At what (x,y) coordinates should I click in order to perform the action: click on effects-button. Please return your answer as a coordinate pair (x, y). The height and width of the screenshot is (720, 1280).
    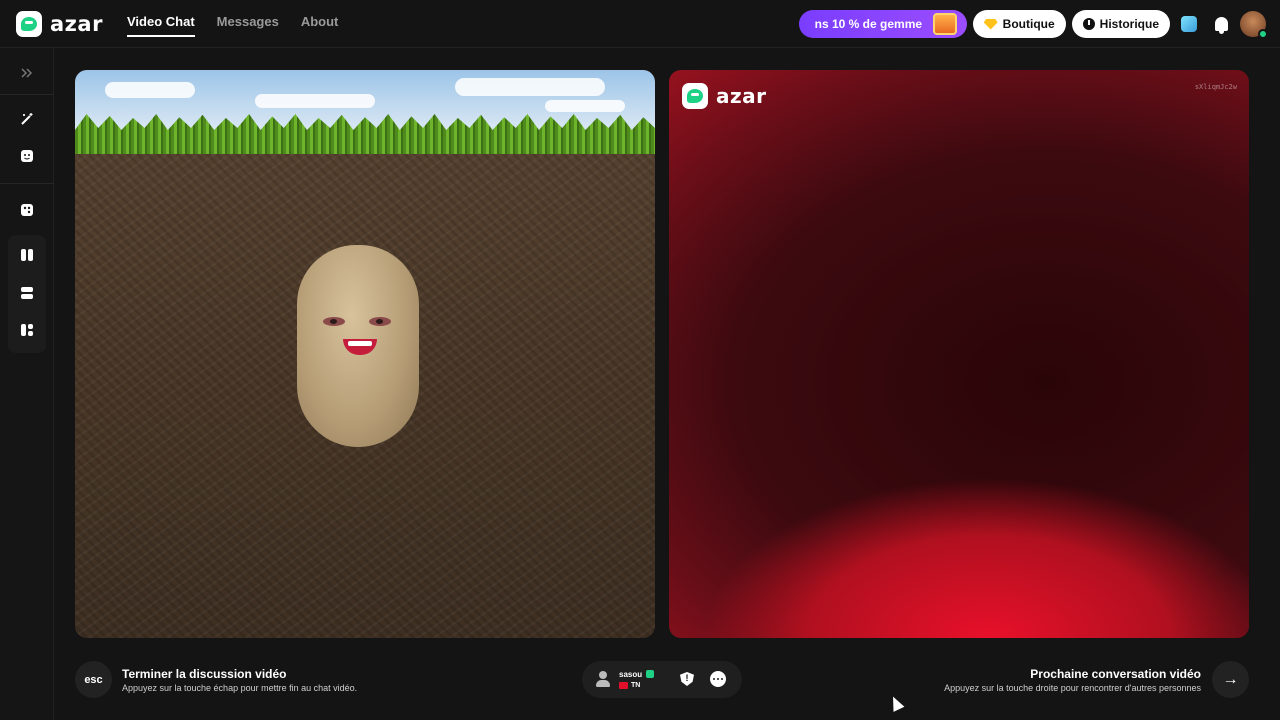
    Looking at the image, I should click on (27, 119).